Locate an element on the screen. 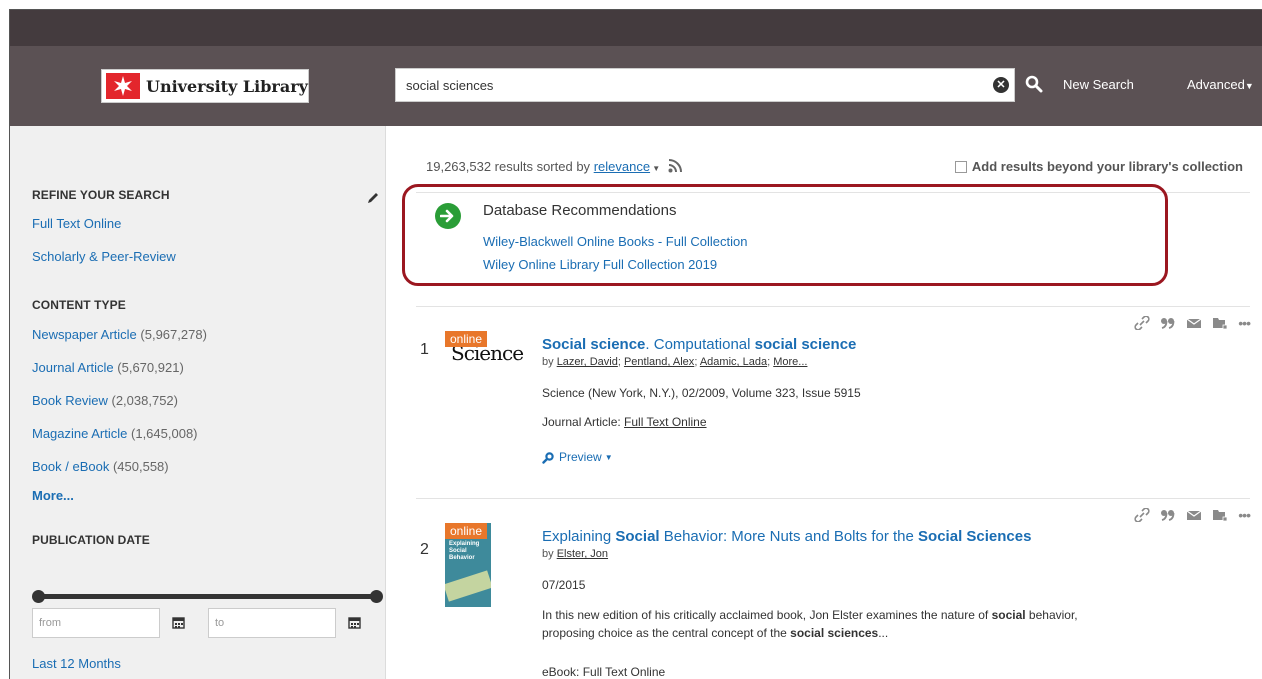 This screenshot has width=1262, height=679. result-authors: by Elster, Jon is located at coordinates (575, 554).